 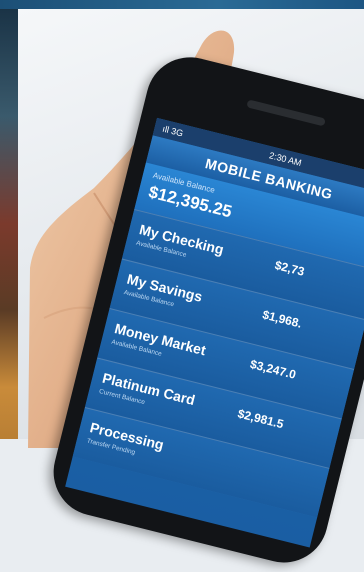 I want to click on phone-speaker, so click(x=286, y=113).